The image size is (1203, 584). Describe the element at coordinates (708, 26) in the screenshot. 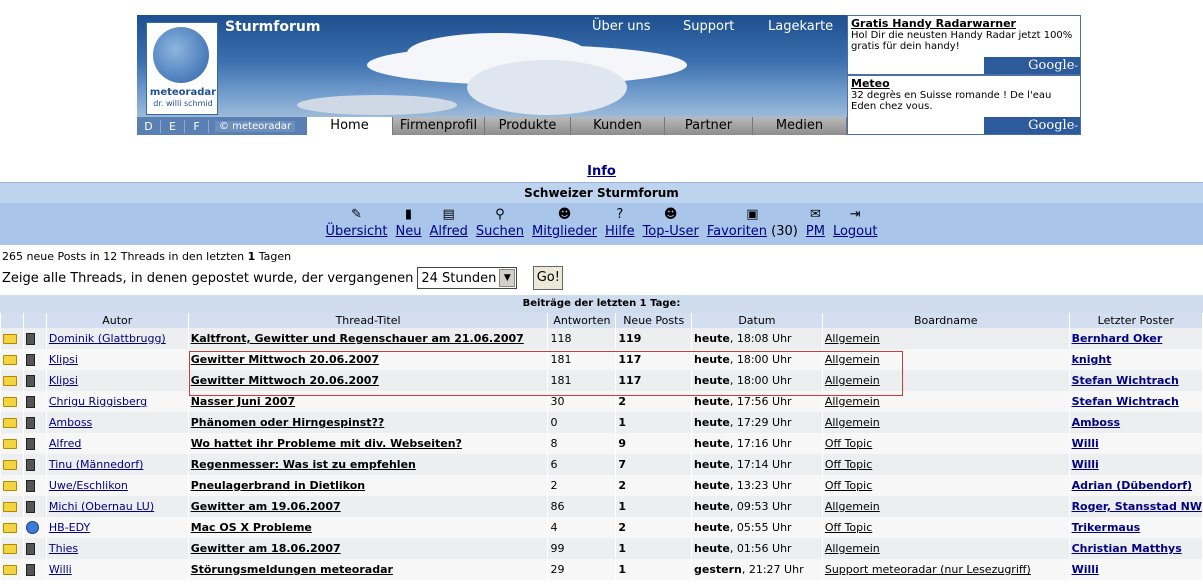

I see `top-link-support: Support` at that location.